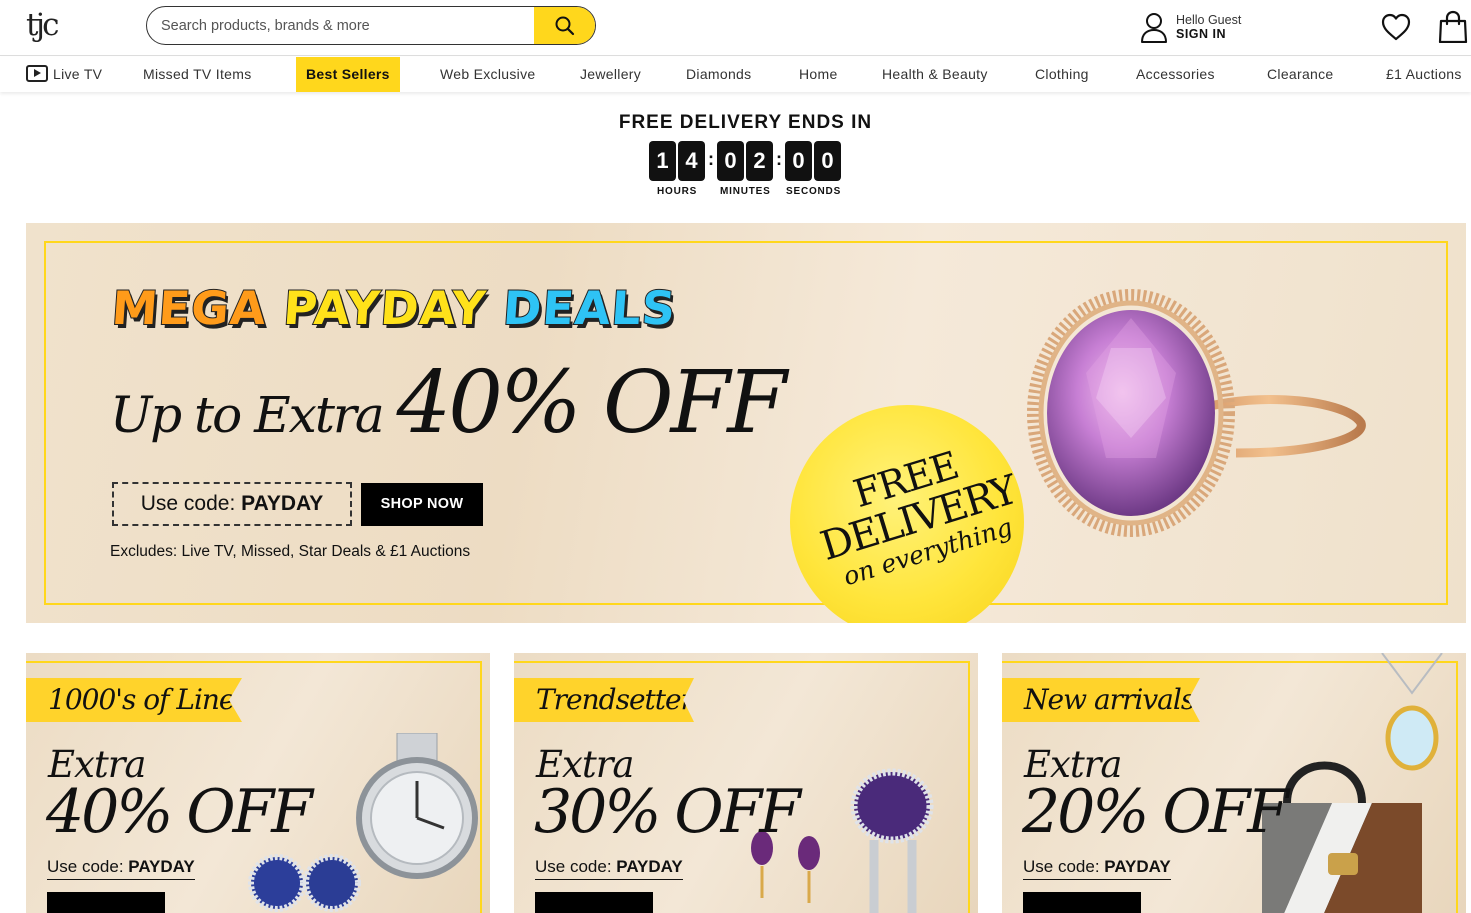  I want to click on card-ribbon: Trendsetter, so click(604, 700).